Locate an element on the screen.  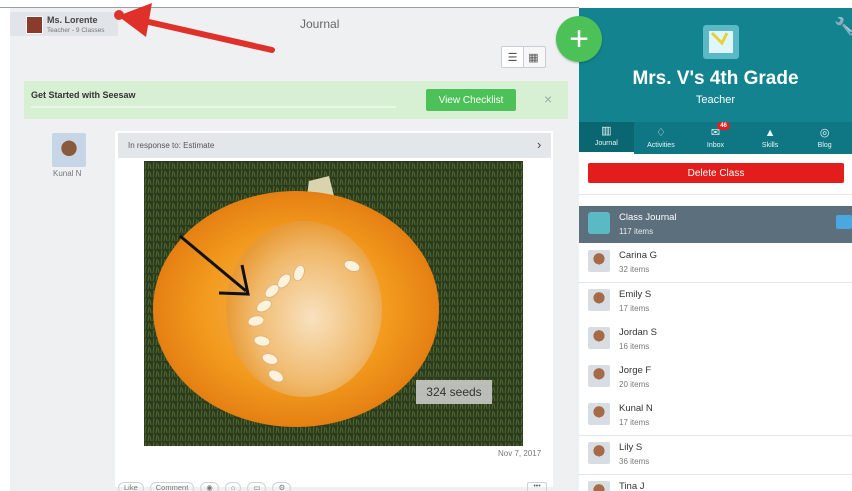
annotation-dot is located at coordinates (119, 15).